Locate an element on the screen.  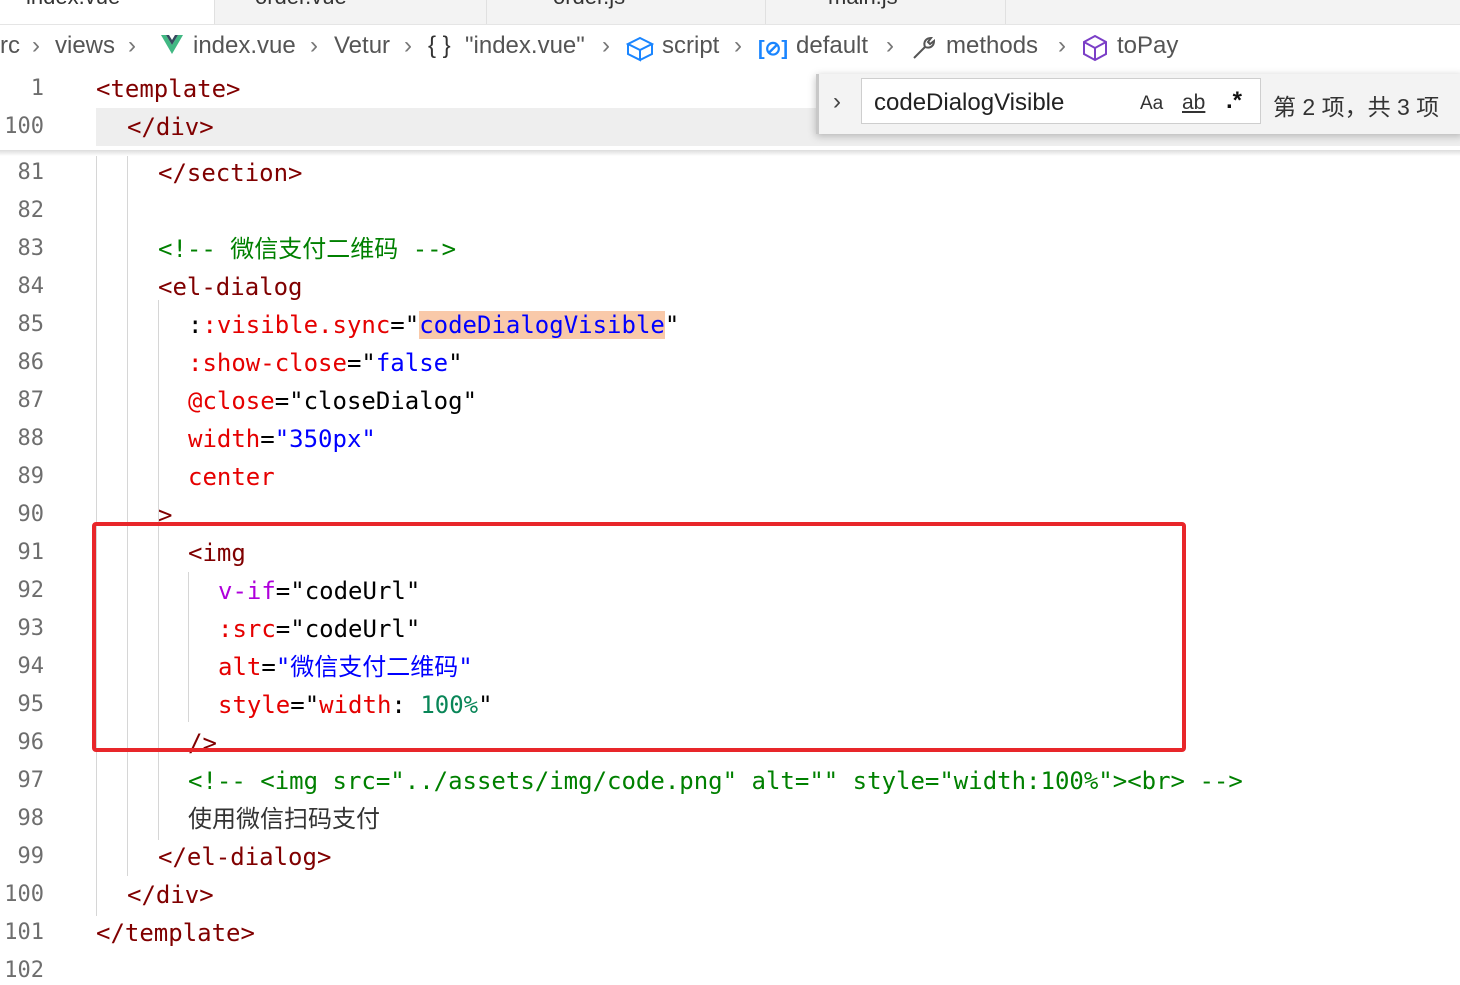
line-number: 83 is located at coordinates (31, 248).